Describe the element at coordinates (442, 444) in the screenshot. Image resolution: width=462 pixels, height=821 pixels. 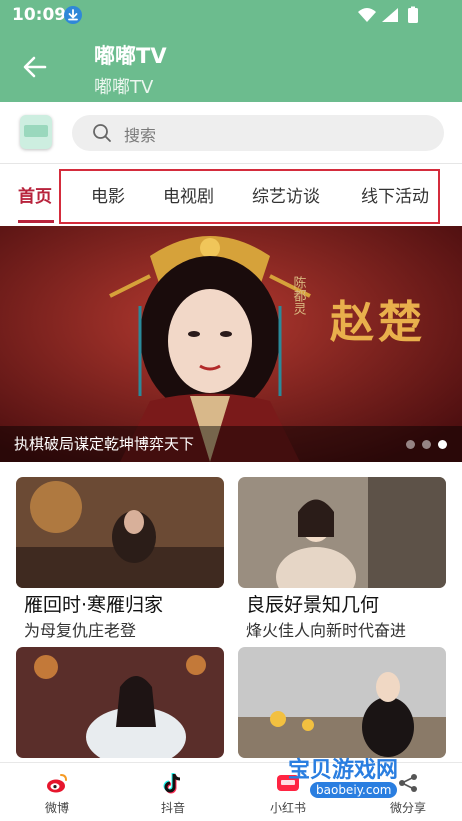
I see `carousel-dot-active` at that location.